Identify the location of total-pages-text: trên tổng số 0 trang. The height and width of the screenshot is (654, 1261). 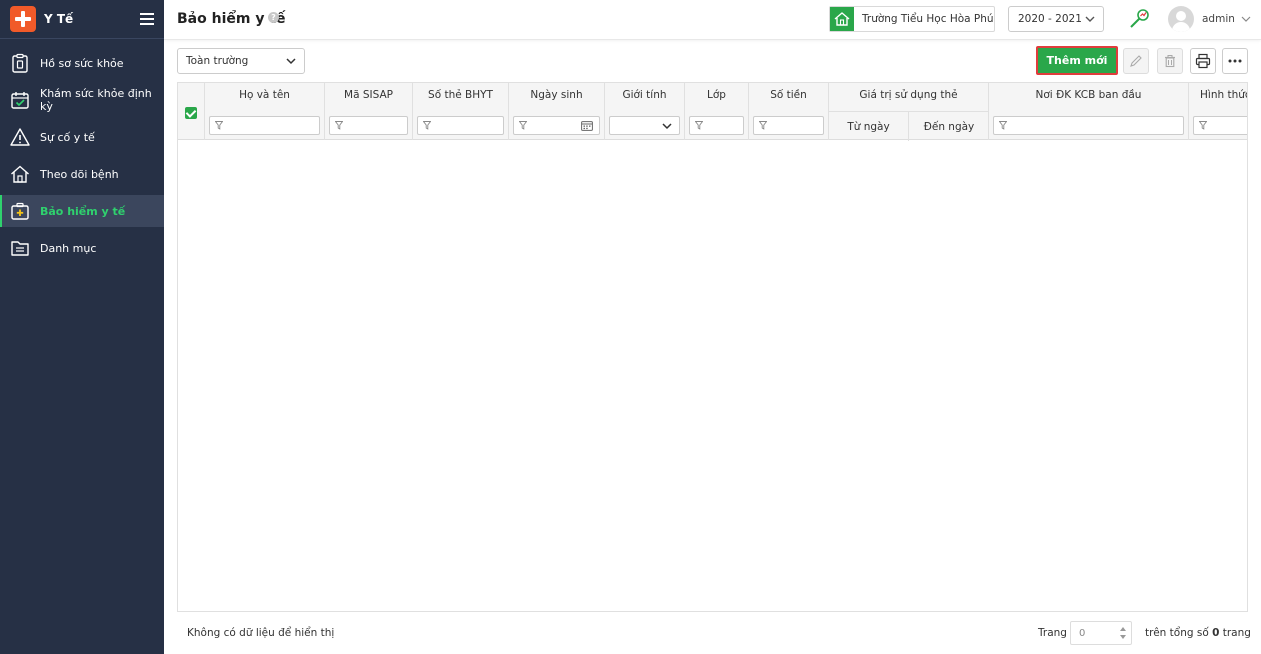
(1198, 633).